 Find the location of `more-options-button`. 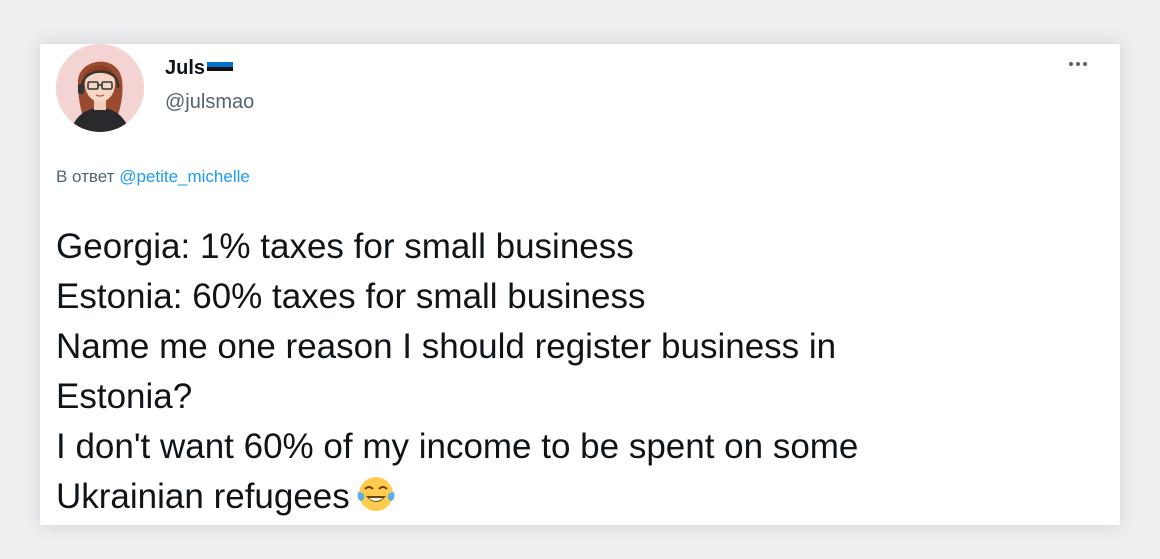

more-options-button is located at coordinates (1078, 64).